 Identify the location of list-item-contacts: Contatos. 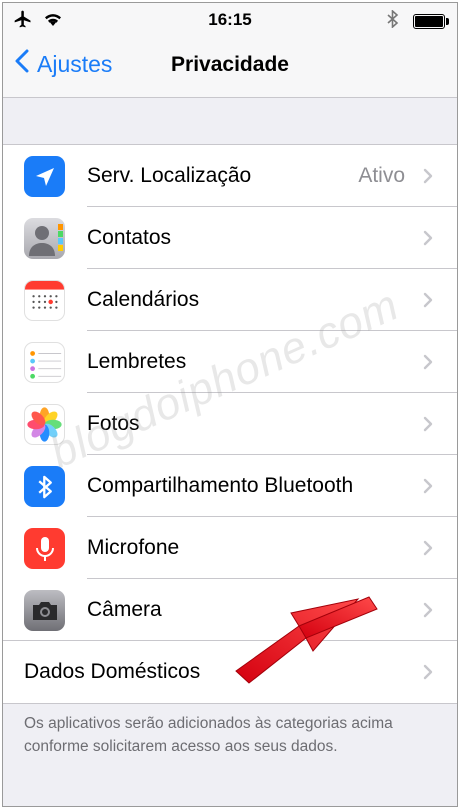
(230, 238).